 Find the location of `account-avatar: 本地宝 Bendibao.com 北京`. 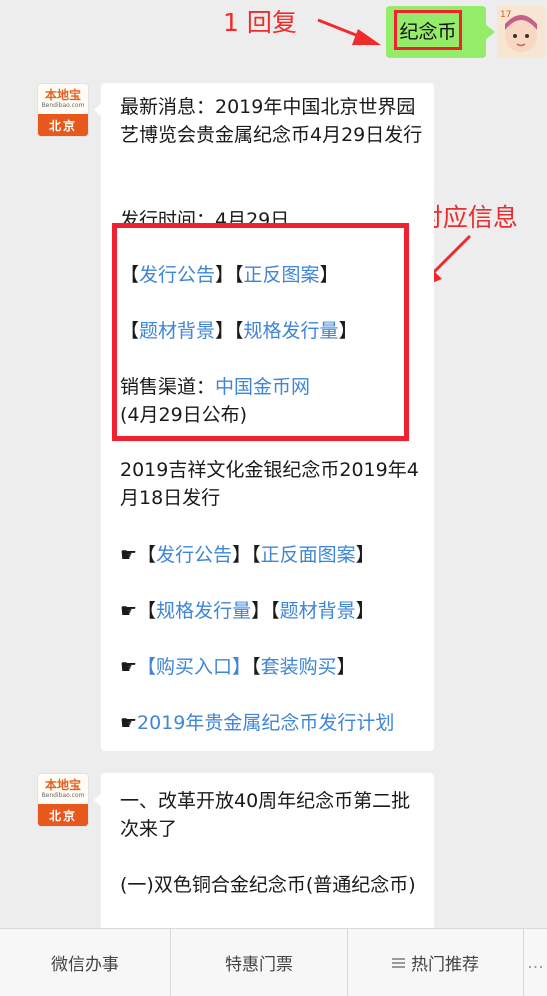

account-avatar: 本地宝 Bendibao.com 北京 is located at coordinates (63, 110).